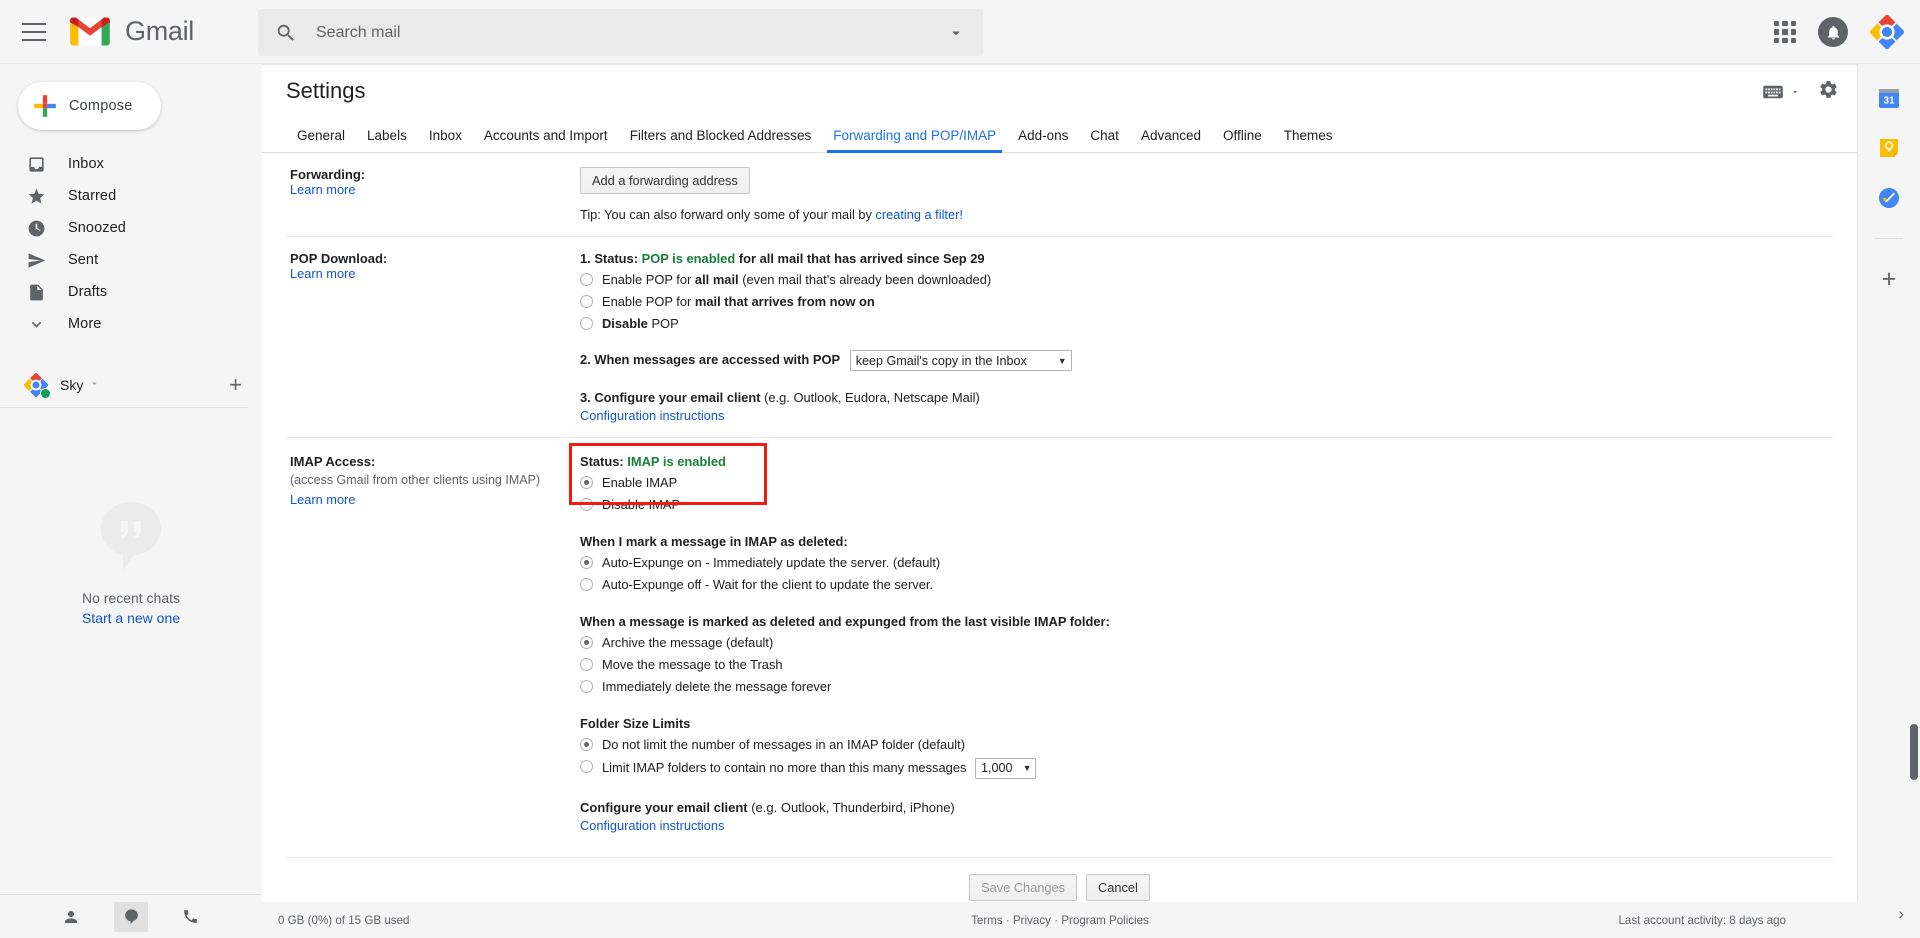  What do you see at coordinates (586, 584) in the screenshot?
I see `radio-auto-expunge-off` at bounding box center [586, 584].